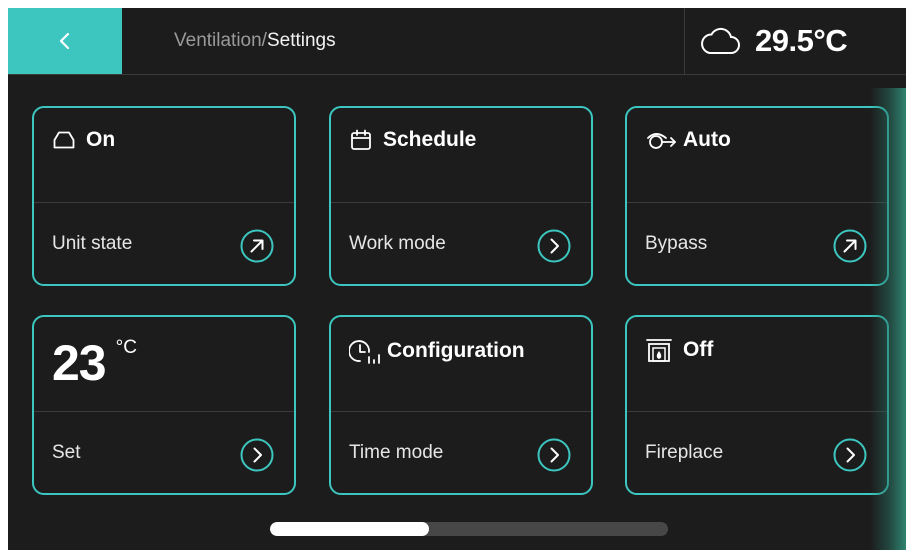 This screenshot has width=906, height=550. What do you see at coordinates (661, 141) in the screenshot?
I see `bypass-icon` at bounding box center [661, 141].